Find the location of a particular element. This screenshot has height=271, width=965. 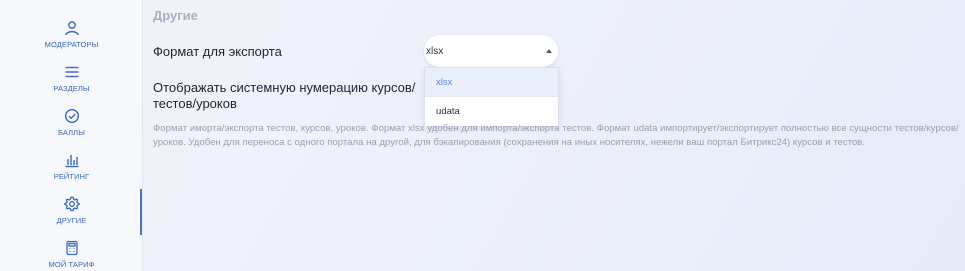

export-format-dropdown: xlsx udata is located at coordinates (491, 97).